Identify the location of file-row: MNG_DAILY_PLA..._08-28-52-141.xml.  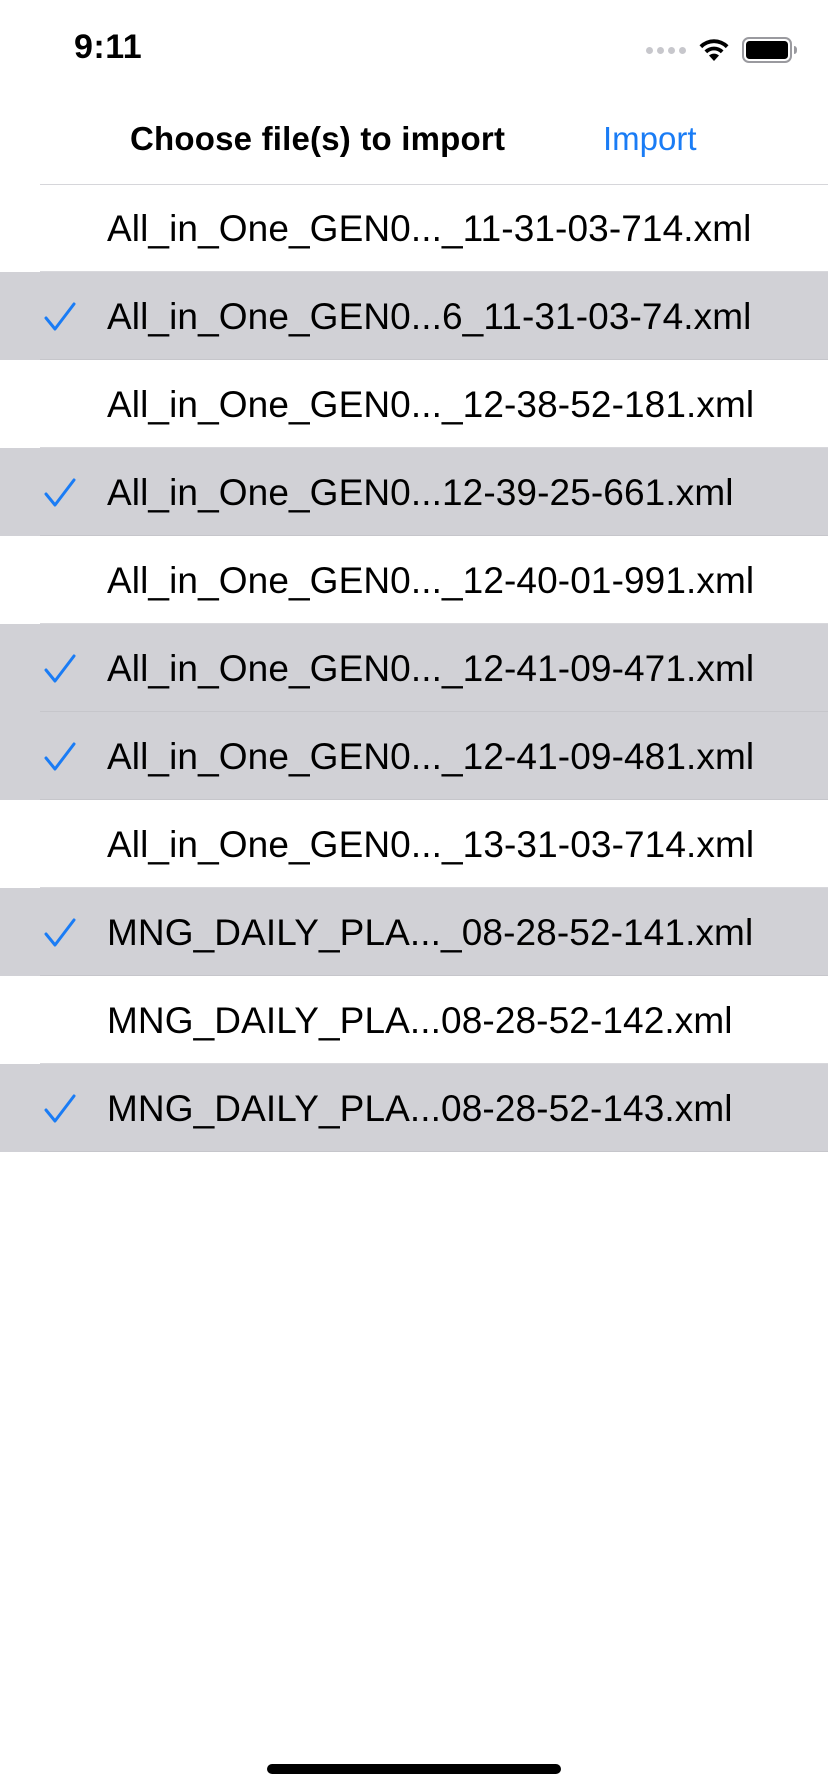
(414, 932).